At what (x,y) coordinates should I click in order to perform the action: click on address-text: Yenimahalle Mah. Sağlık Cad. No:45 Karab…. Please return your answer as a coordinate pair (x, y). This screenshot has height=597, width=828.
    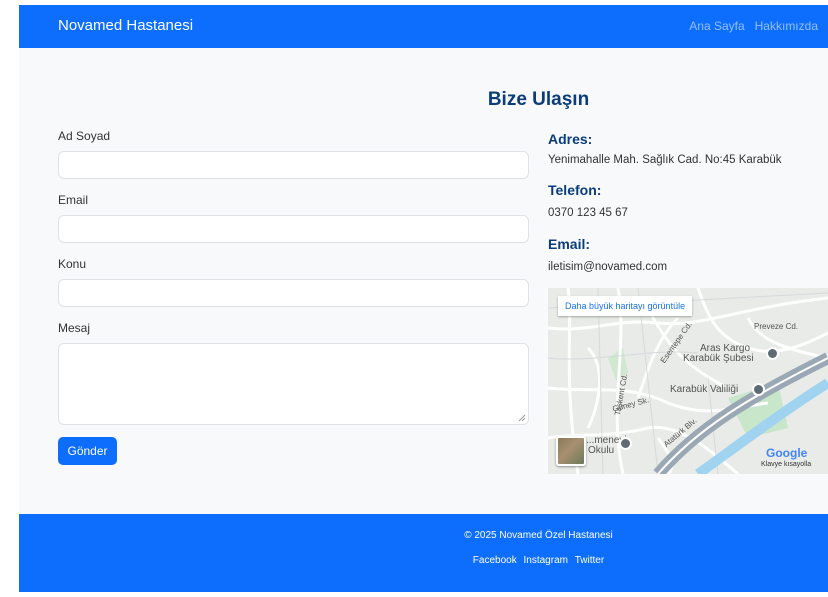
    Looking at the image, I should click on (665, 160).